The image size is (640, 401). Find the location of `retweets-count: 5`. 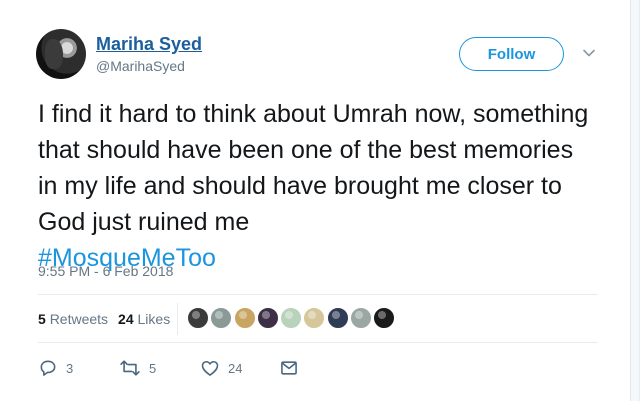

retweets-count: 5 is located at coordinates (42, 319).